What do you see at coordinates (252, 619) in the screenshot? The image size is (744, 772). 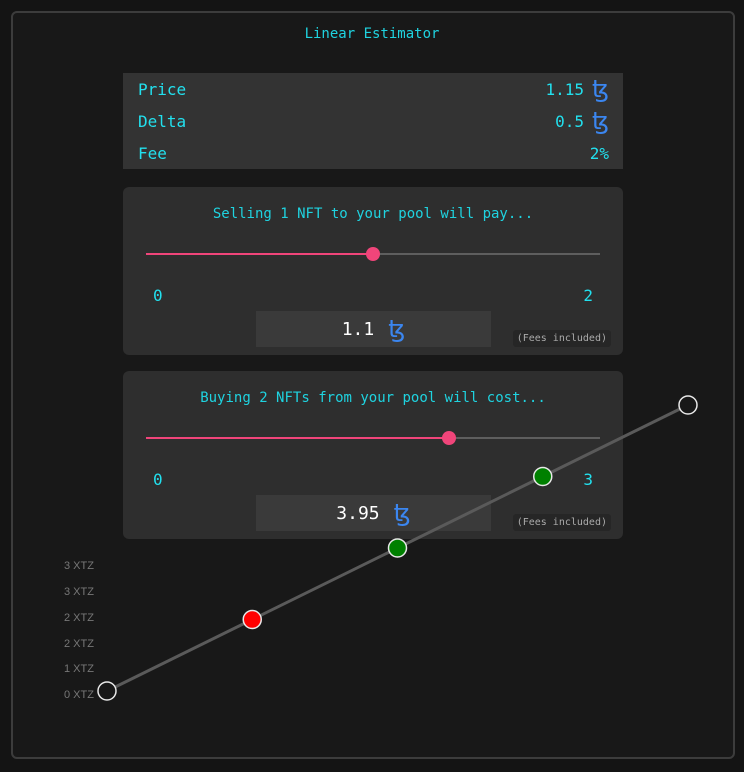 I see `chart-point-sell` at bounding box center [252, 619].